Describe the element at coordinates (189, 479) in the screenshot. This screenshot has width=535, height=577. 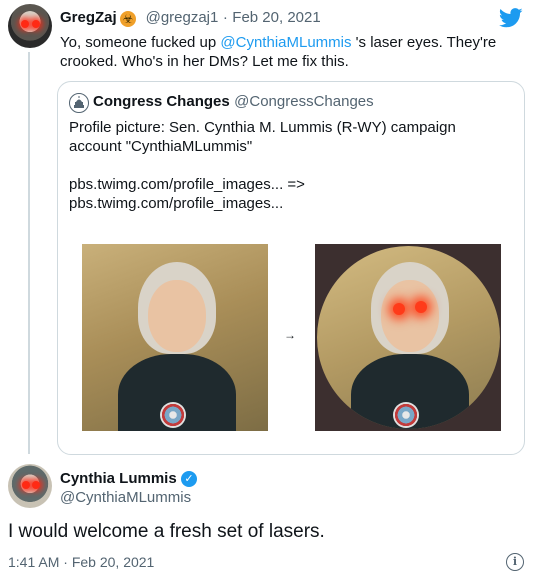
I see `verified-badge-icon: ✓` at that location.